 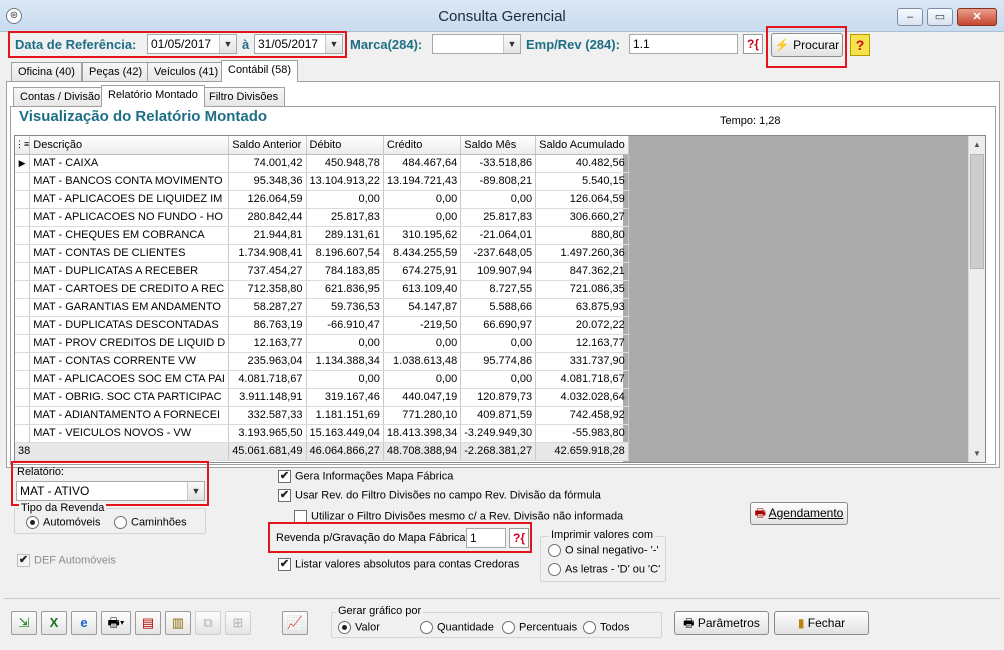 What do you see at coordinates (606, 627) in the screenshot?
I see `grafico-todos-radio: Todos` at bounding box center [606, 627].